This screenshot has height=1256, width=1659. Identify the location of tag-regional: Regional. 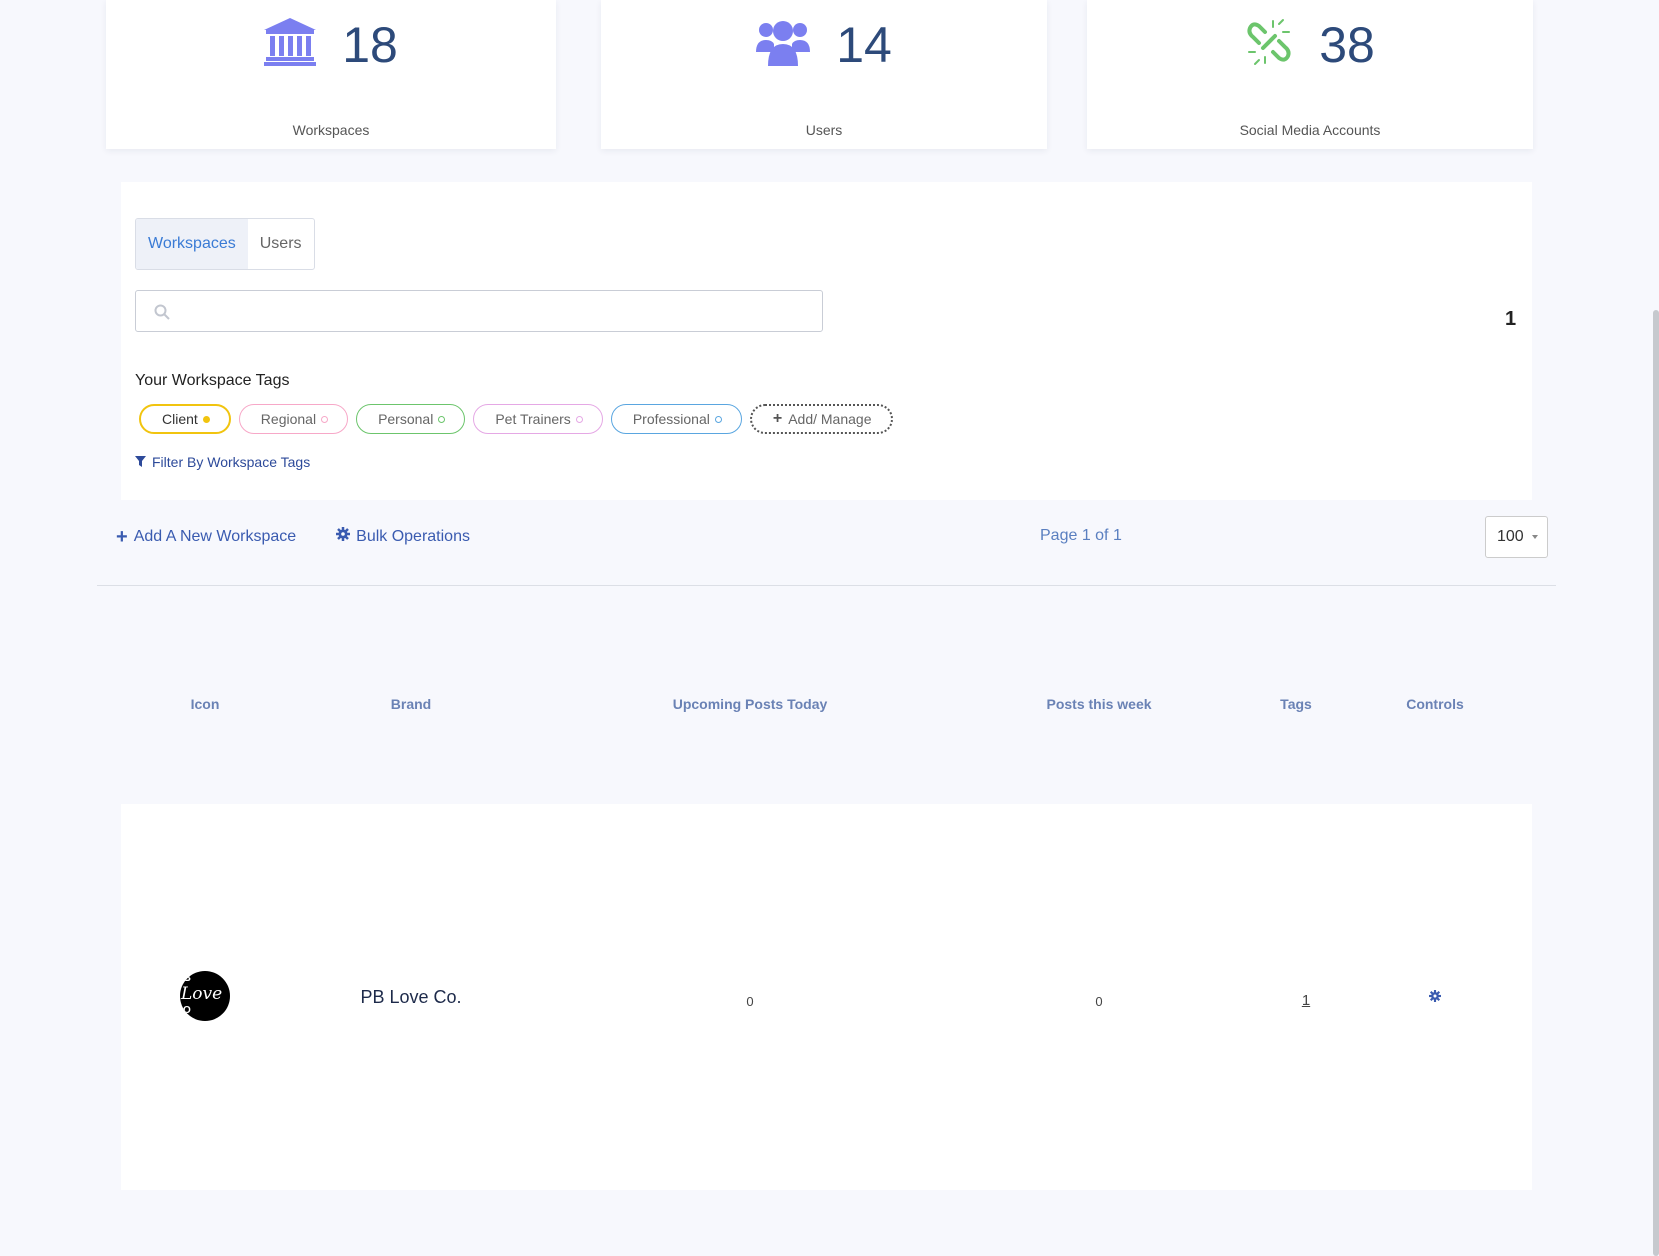
(293, 419).